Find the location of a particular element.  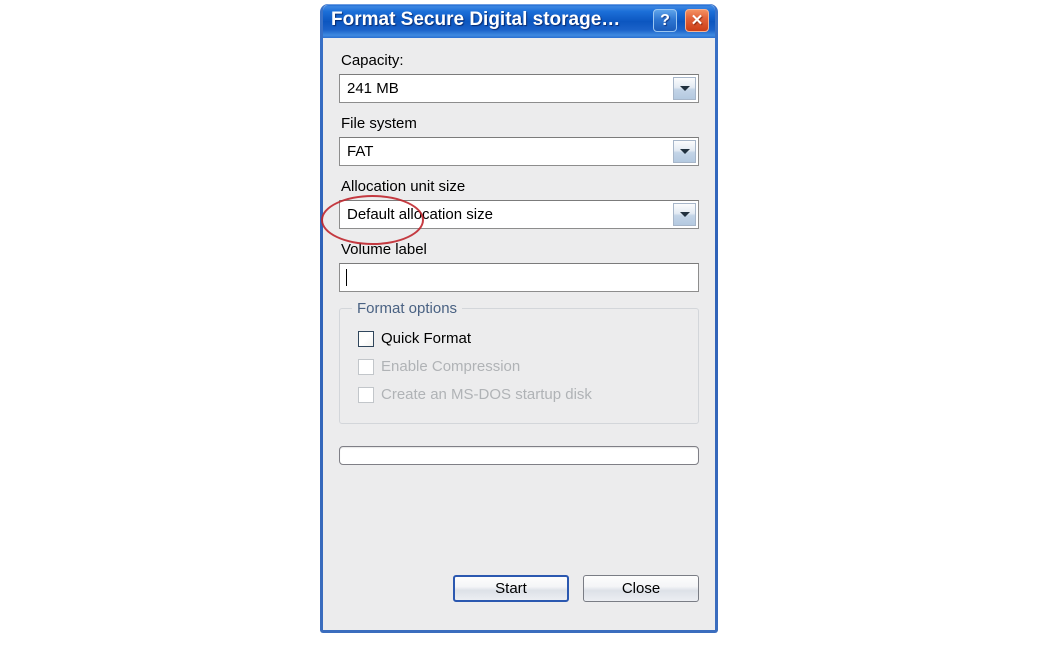

allocation-unit-size-label: Allocation unit size is located at coordinates (403, 186).